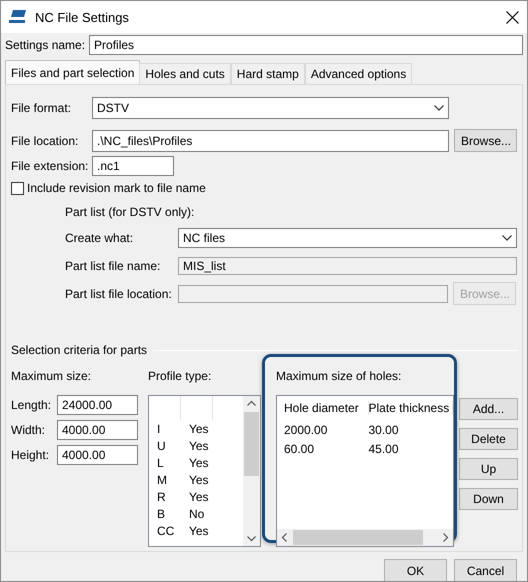  I want to click on table-cell-text: 2000.00, so click(306, 429).